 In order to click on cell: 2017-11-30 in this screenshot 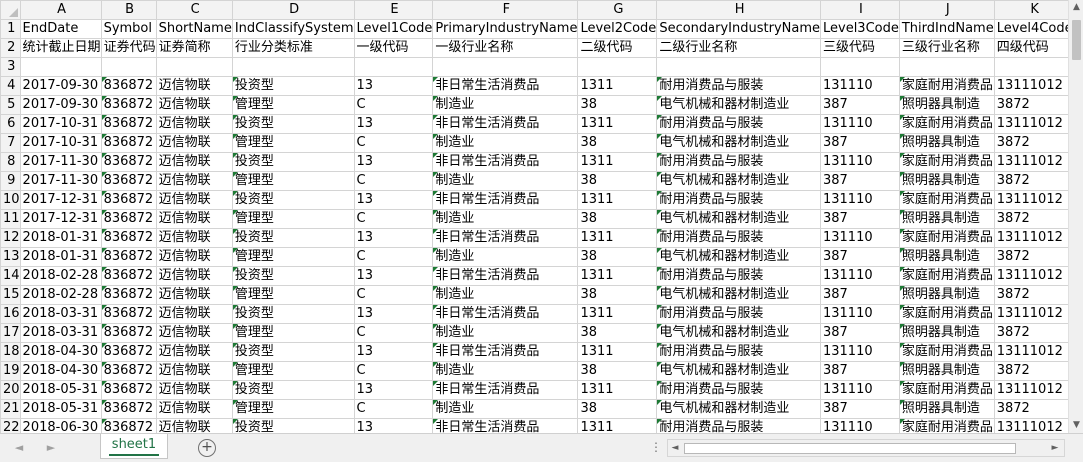, I will do `click(60, 181)`.